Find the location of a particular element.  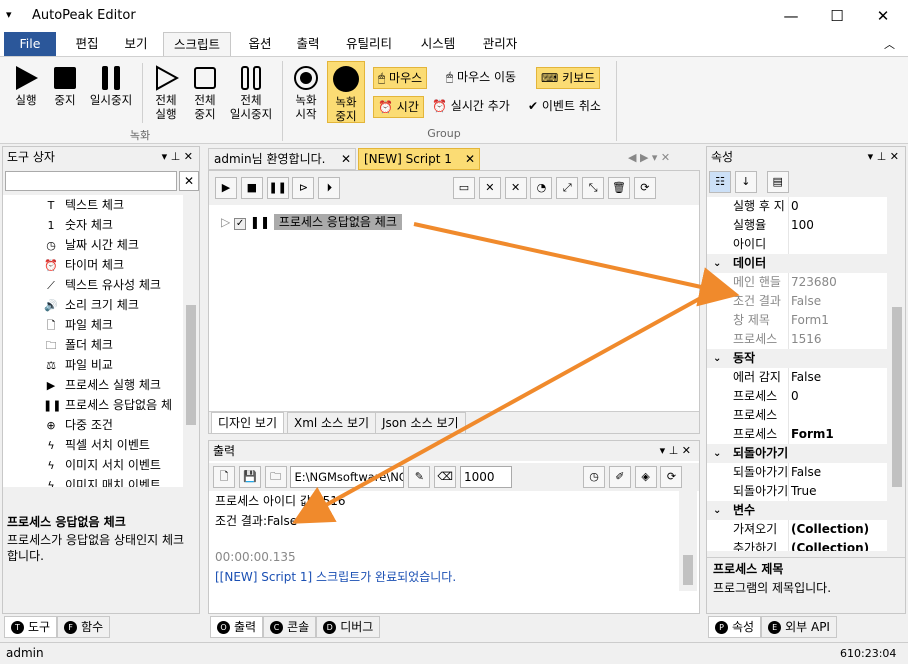

tab-design: 디자인 보기 is located at coordinates (248, 423).